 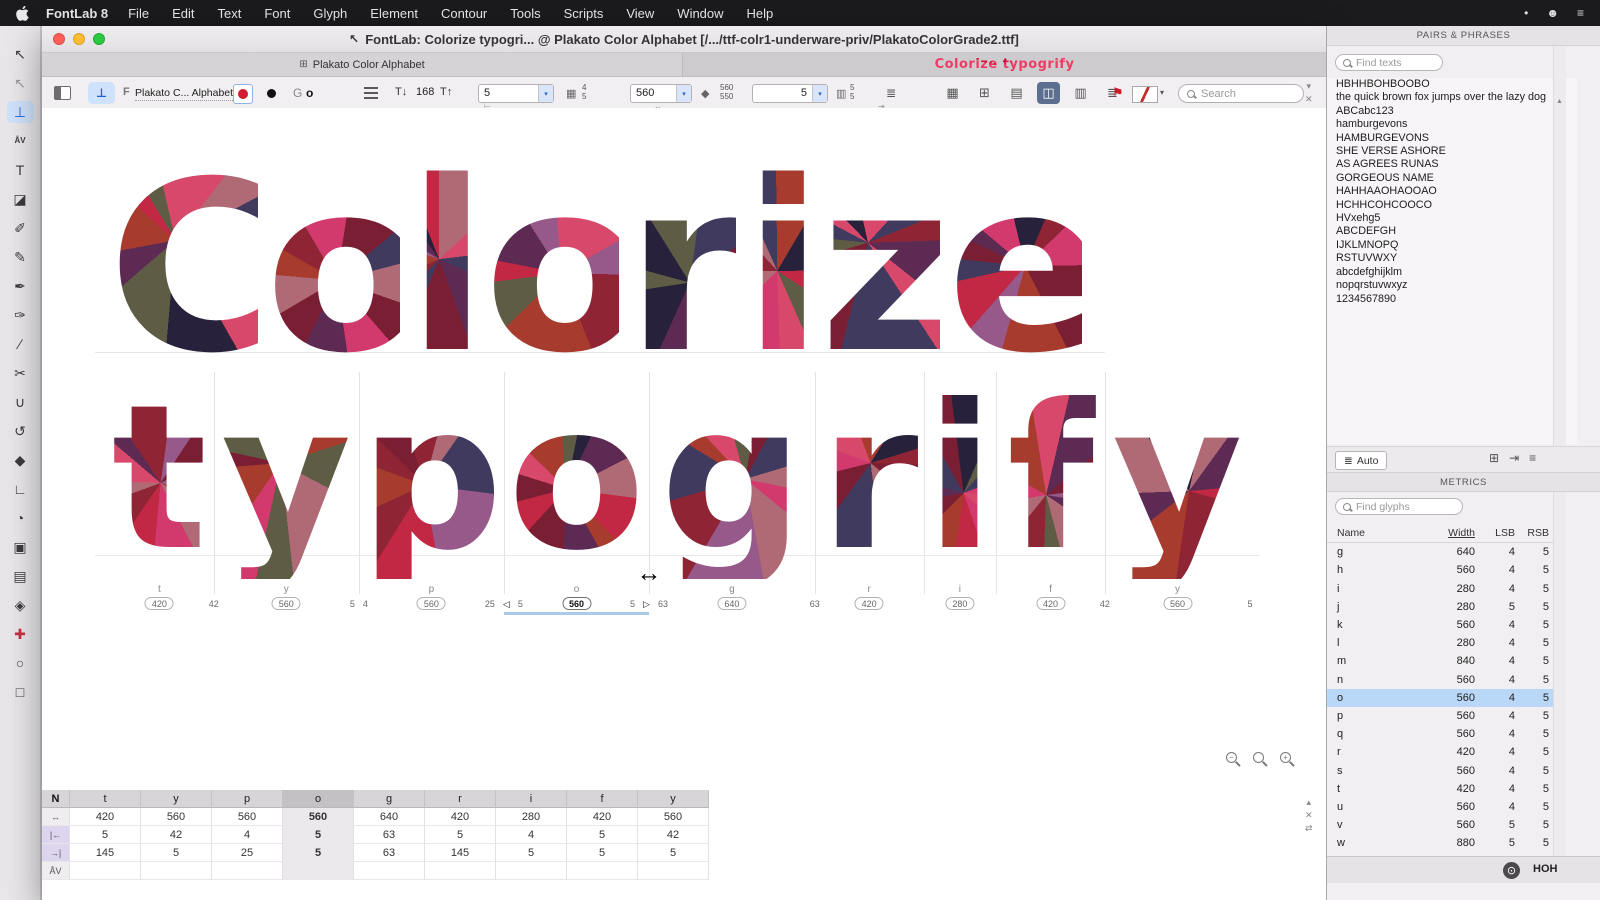 What do you see at coordinates (1532, 533) in the screenshot?
I see `gt-column-header-rsb: RSB` at bounding box center [1532, 533].